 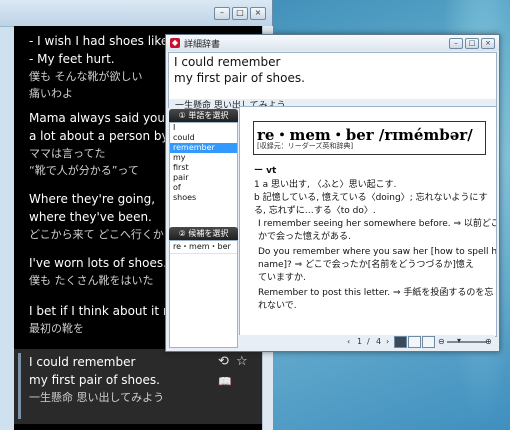 I want to click on lyric-en-text: I've worn lots of shoes., so click(x=98, y=263).